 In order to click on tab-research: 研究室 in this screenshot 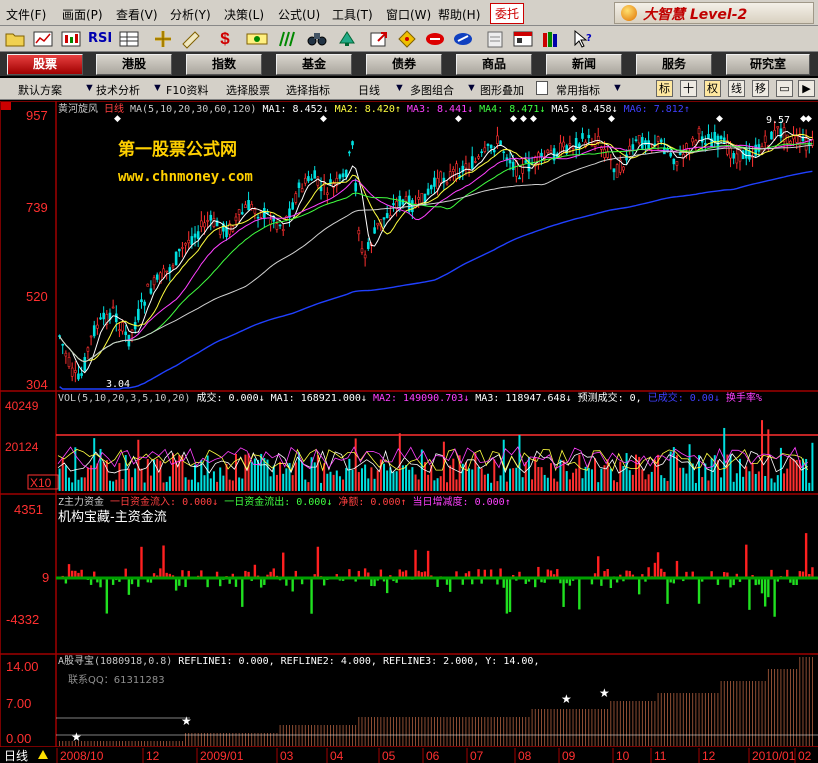, I will do `click(768, 64)`.